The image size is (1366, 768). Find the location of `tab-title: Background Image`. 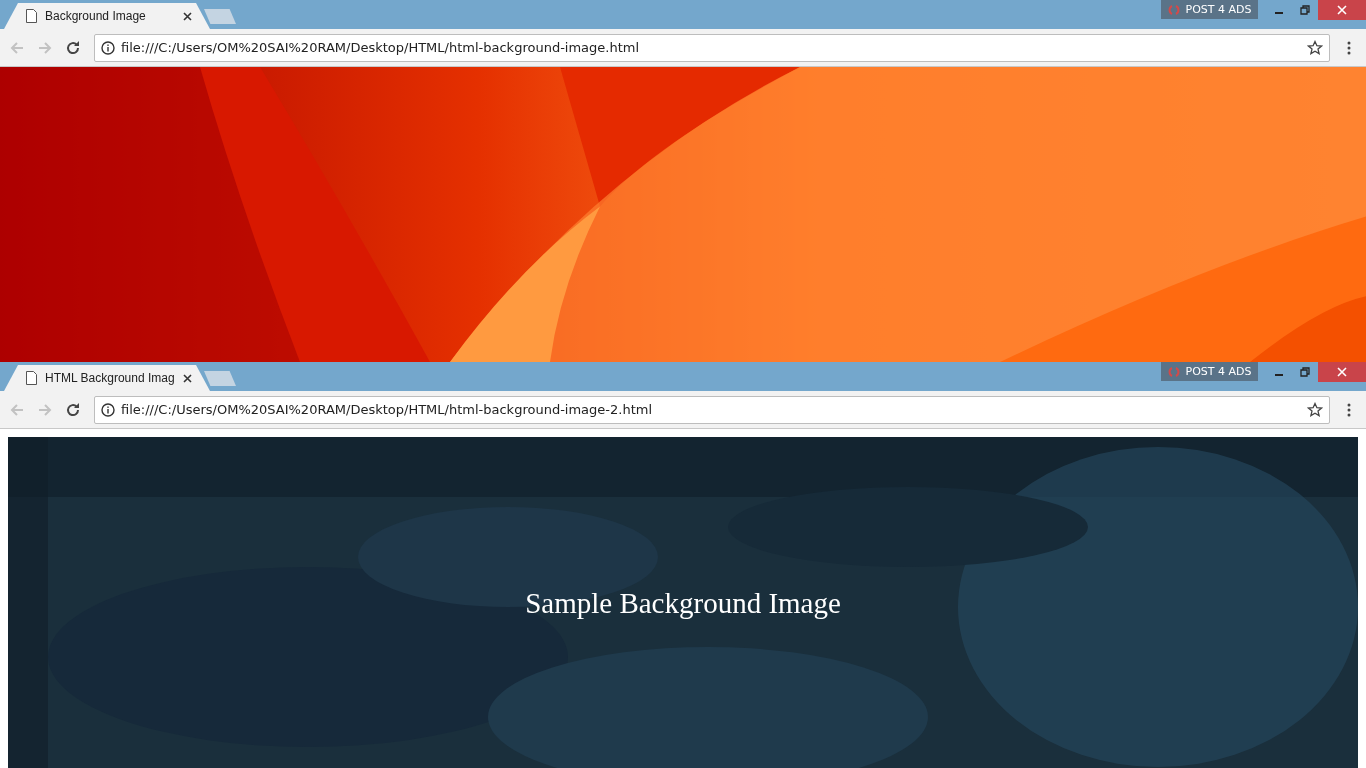

tab-title: Background Image is located at coordinates (95, 16).